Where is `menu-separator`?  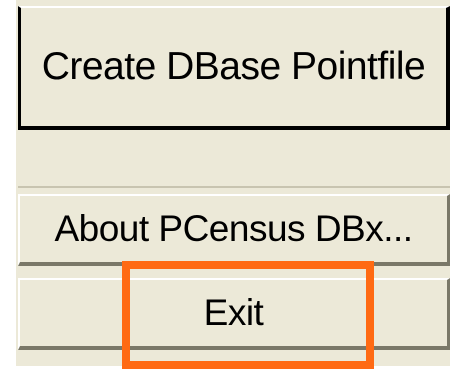 menu-separator is located at coordinates (234, 161).